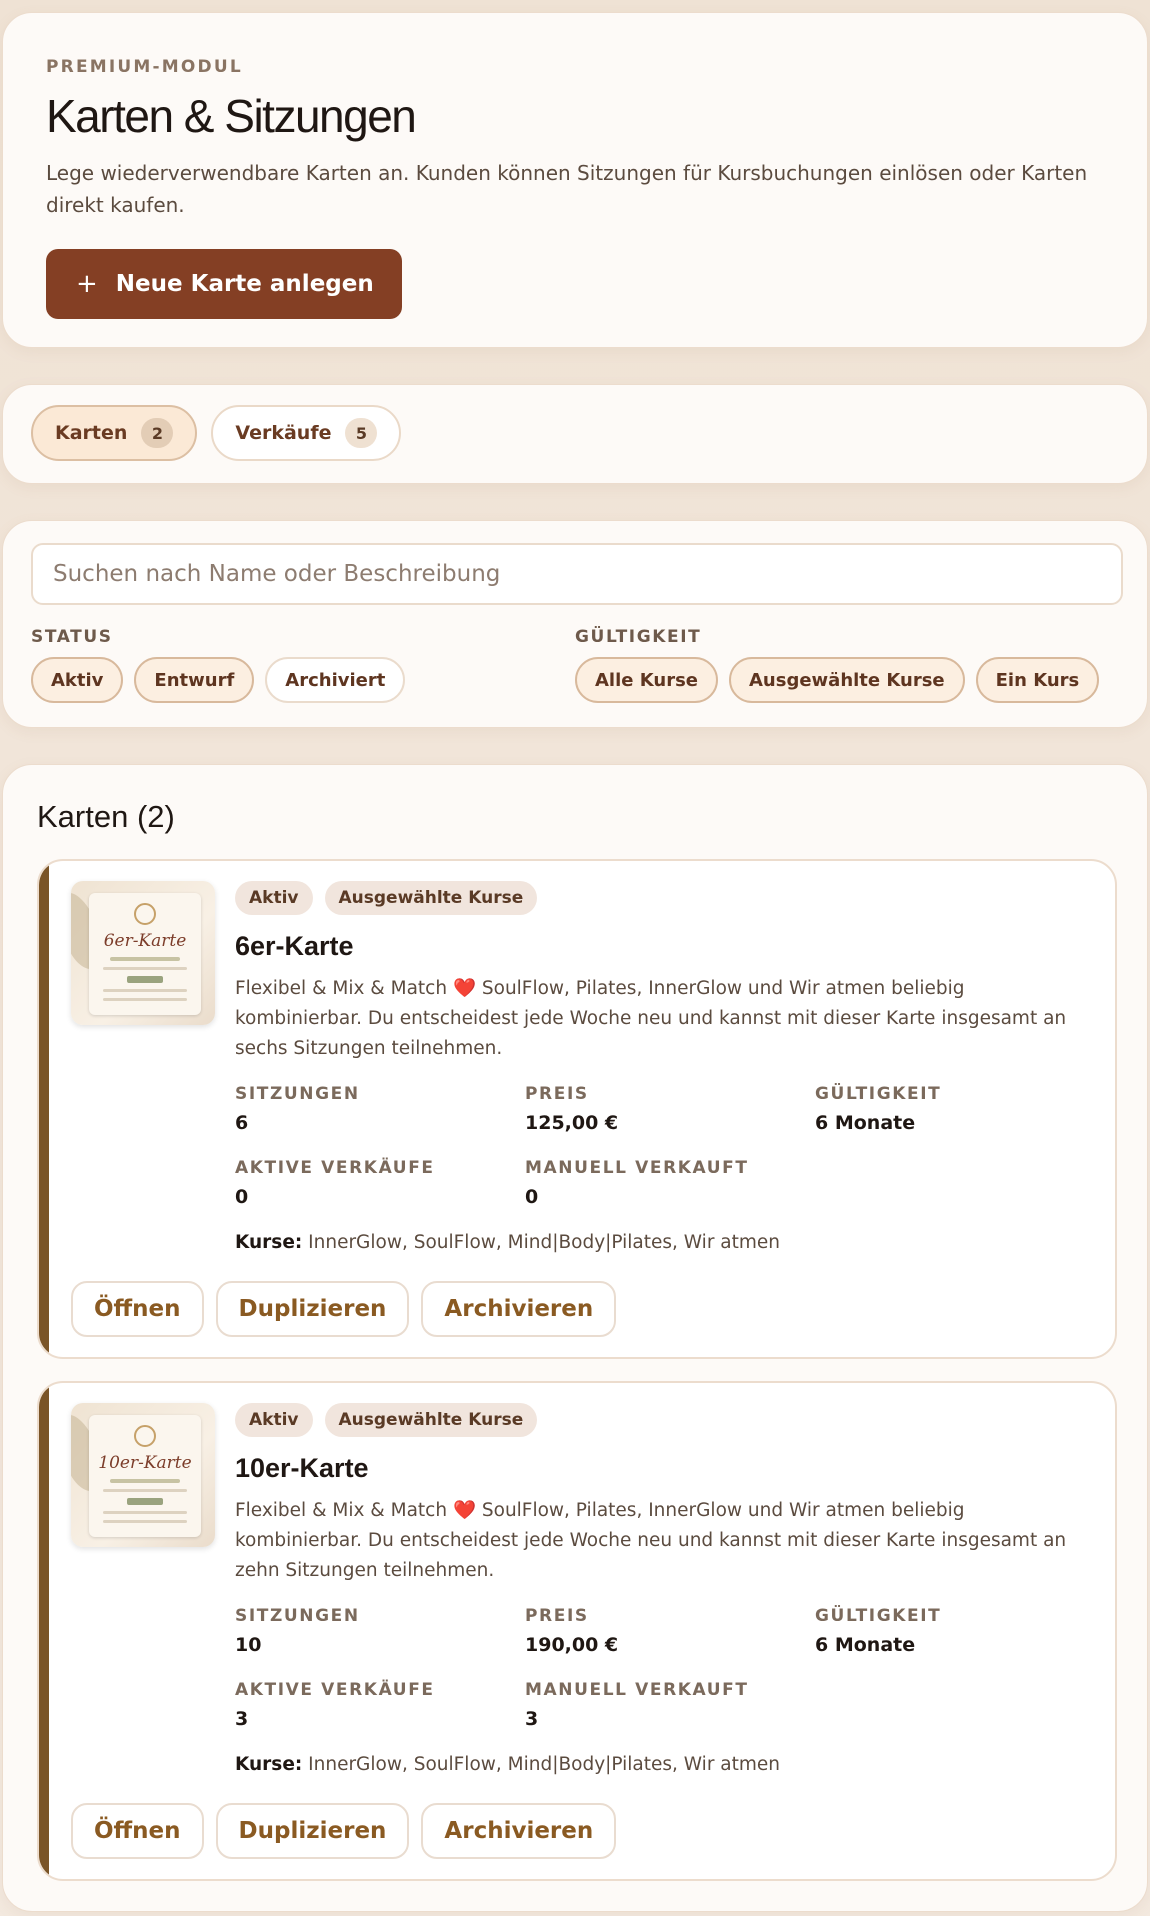  Describe the element at coordinates (1037, 680) in the screenshot. I see `validity-chip-one-course: Ein Kurs` at that location.